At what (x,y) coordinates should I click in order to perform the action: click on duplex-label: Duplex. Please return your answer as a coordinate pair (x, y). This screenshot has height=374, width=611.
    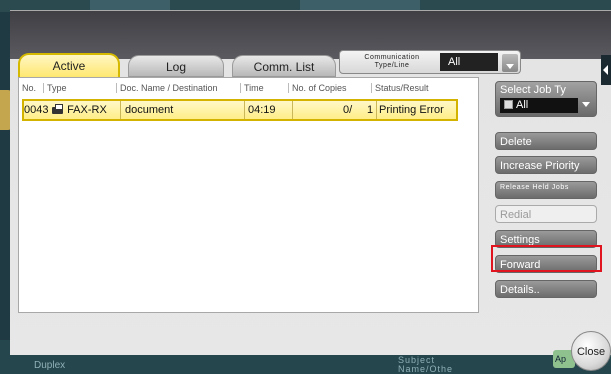
    Looking at the image, I should click on (50, 365).